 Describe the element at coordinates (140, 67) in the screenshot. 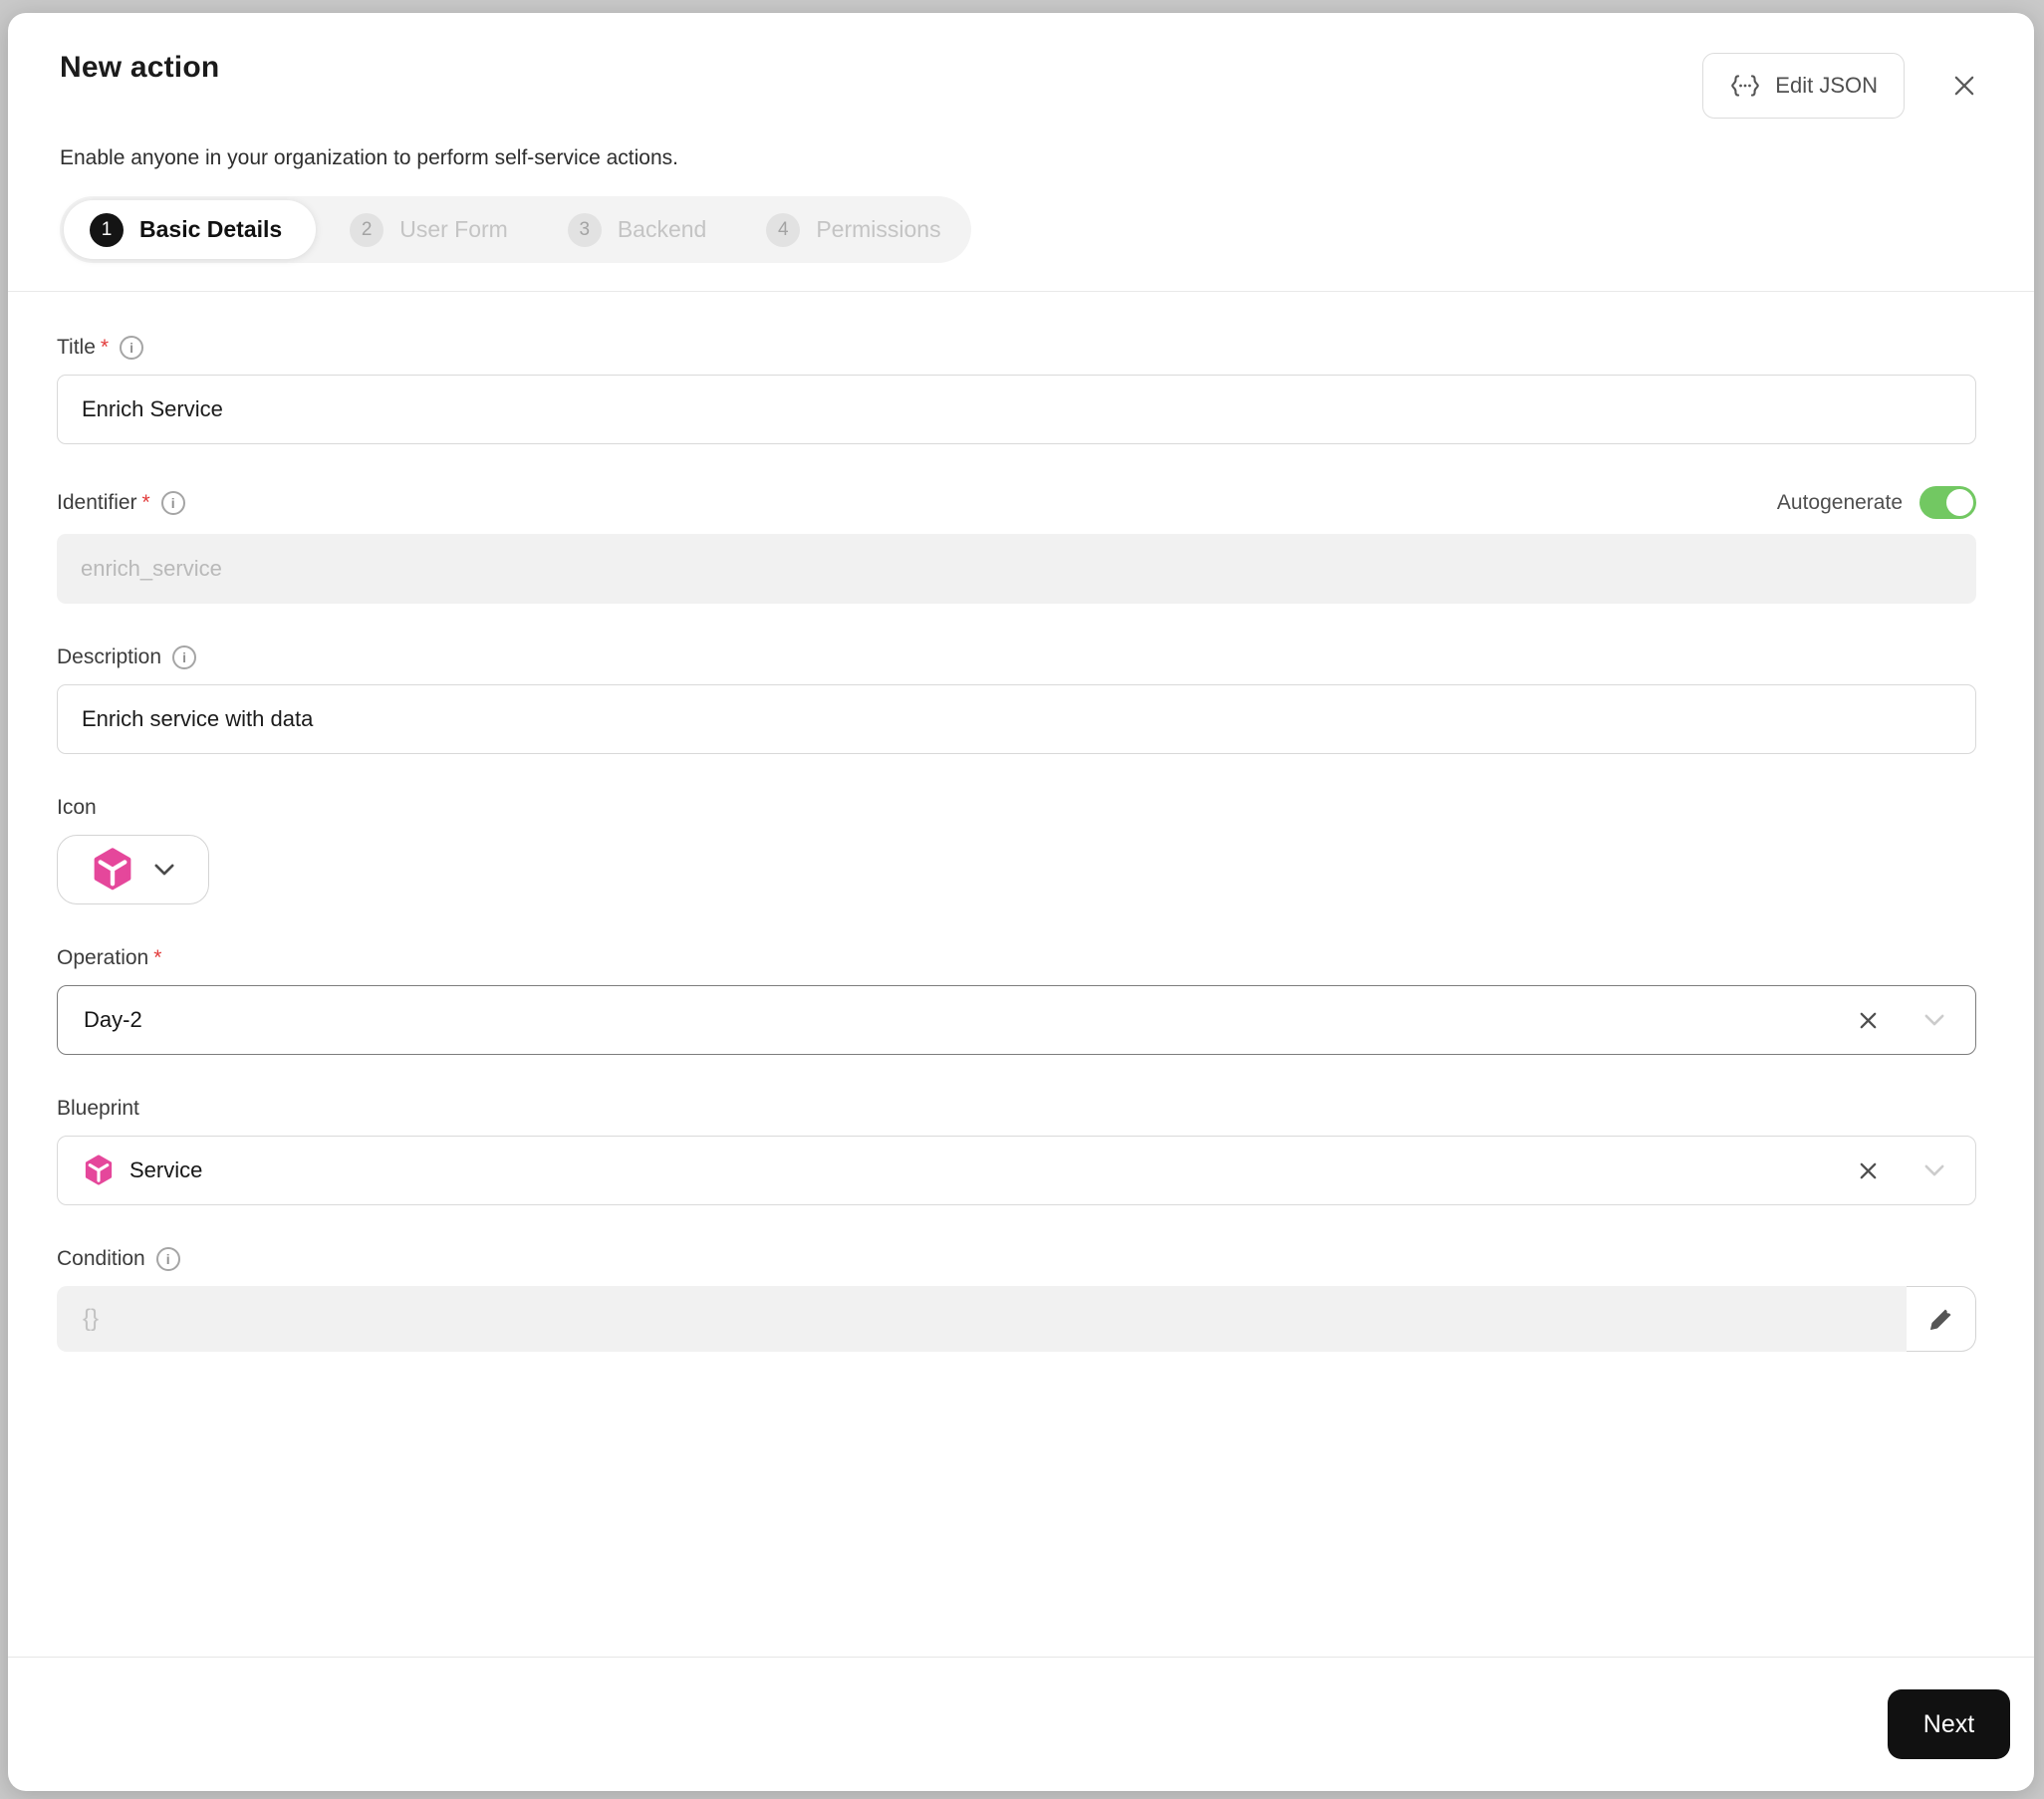

I see `page-title: New action` at that location.